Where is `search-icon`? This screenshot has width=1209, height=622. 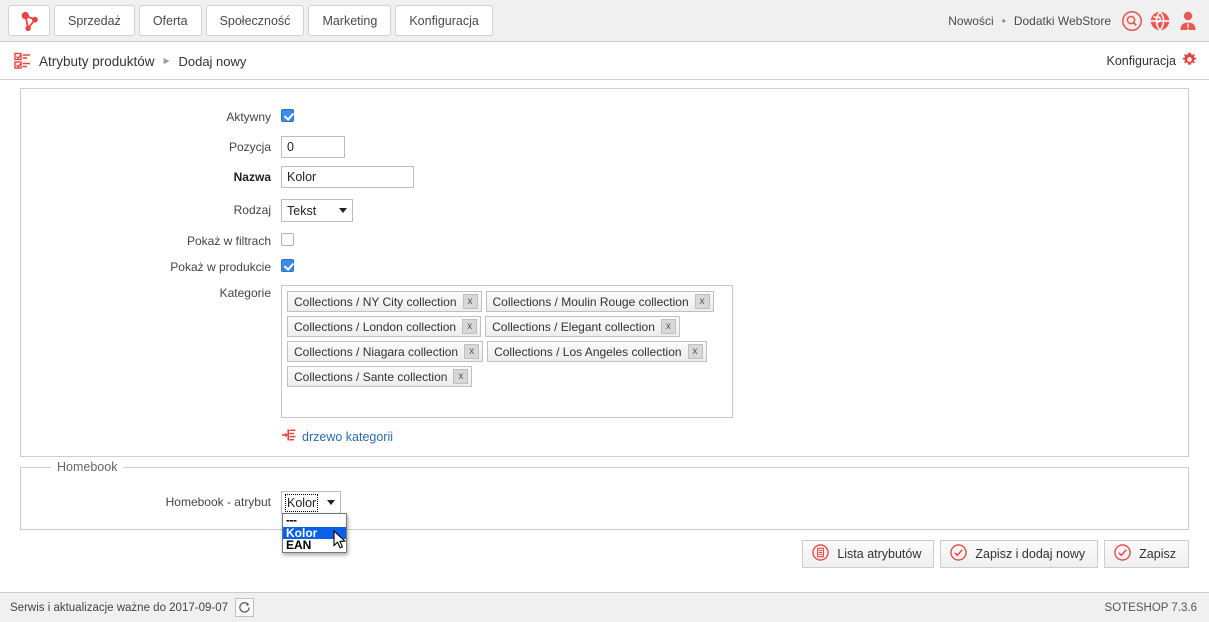
search-icon is located at coordinates (1132, 21).